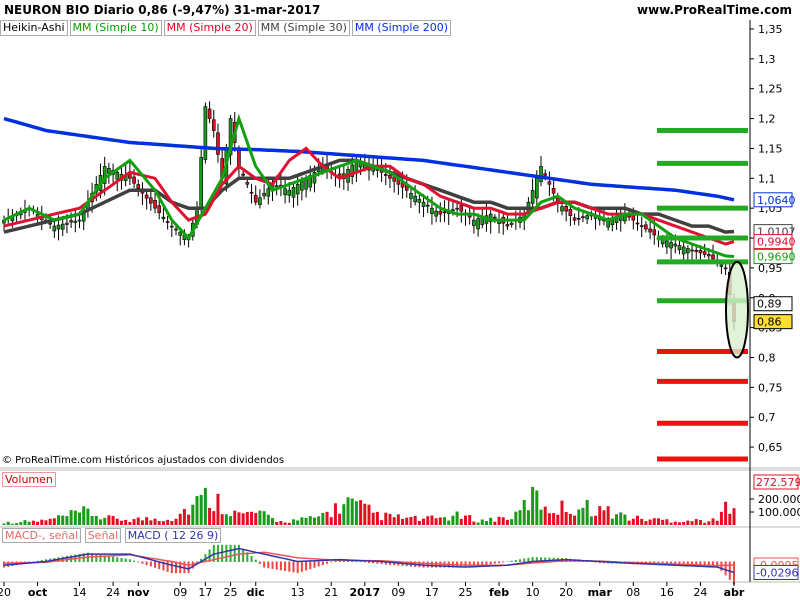 This screenshot has width=800, height=600. What do you see at coordinates (770, 29) in the screenshot?
I see `y-tick-label: 1,35` at bounding box center [770, 29].